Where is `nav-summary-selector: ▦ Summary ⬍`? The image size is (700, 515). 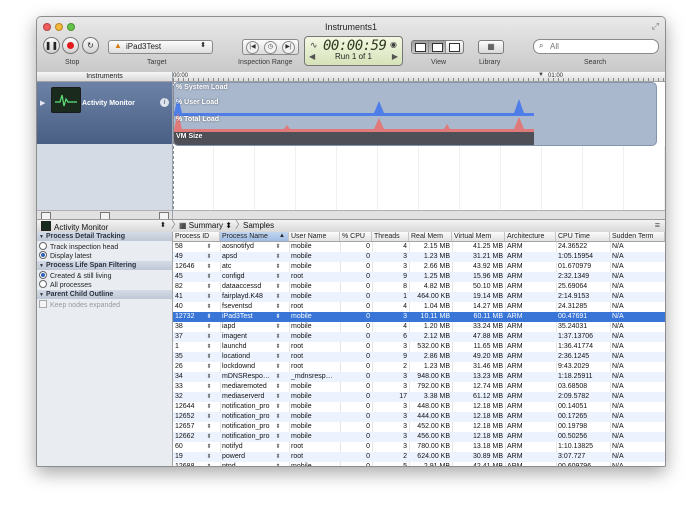
nav-summary-selector: ▦ Summary ⬍ is located at coordinates (205, 225).